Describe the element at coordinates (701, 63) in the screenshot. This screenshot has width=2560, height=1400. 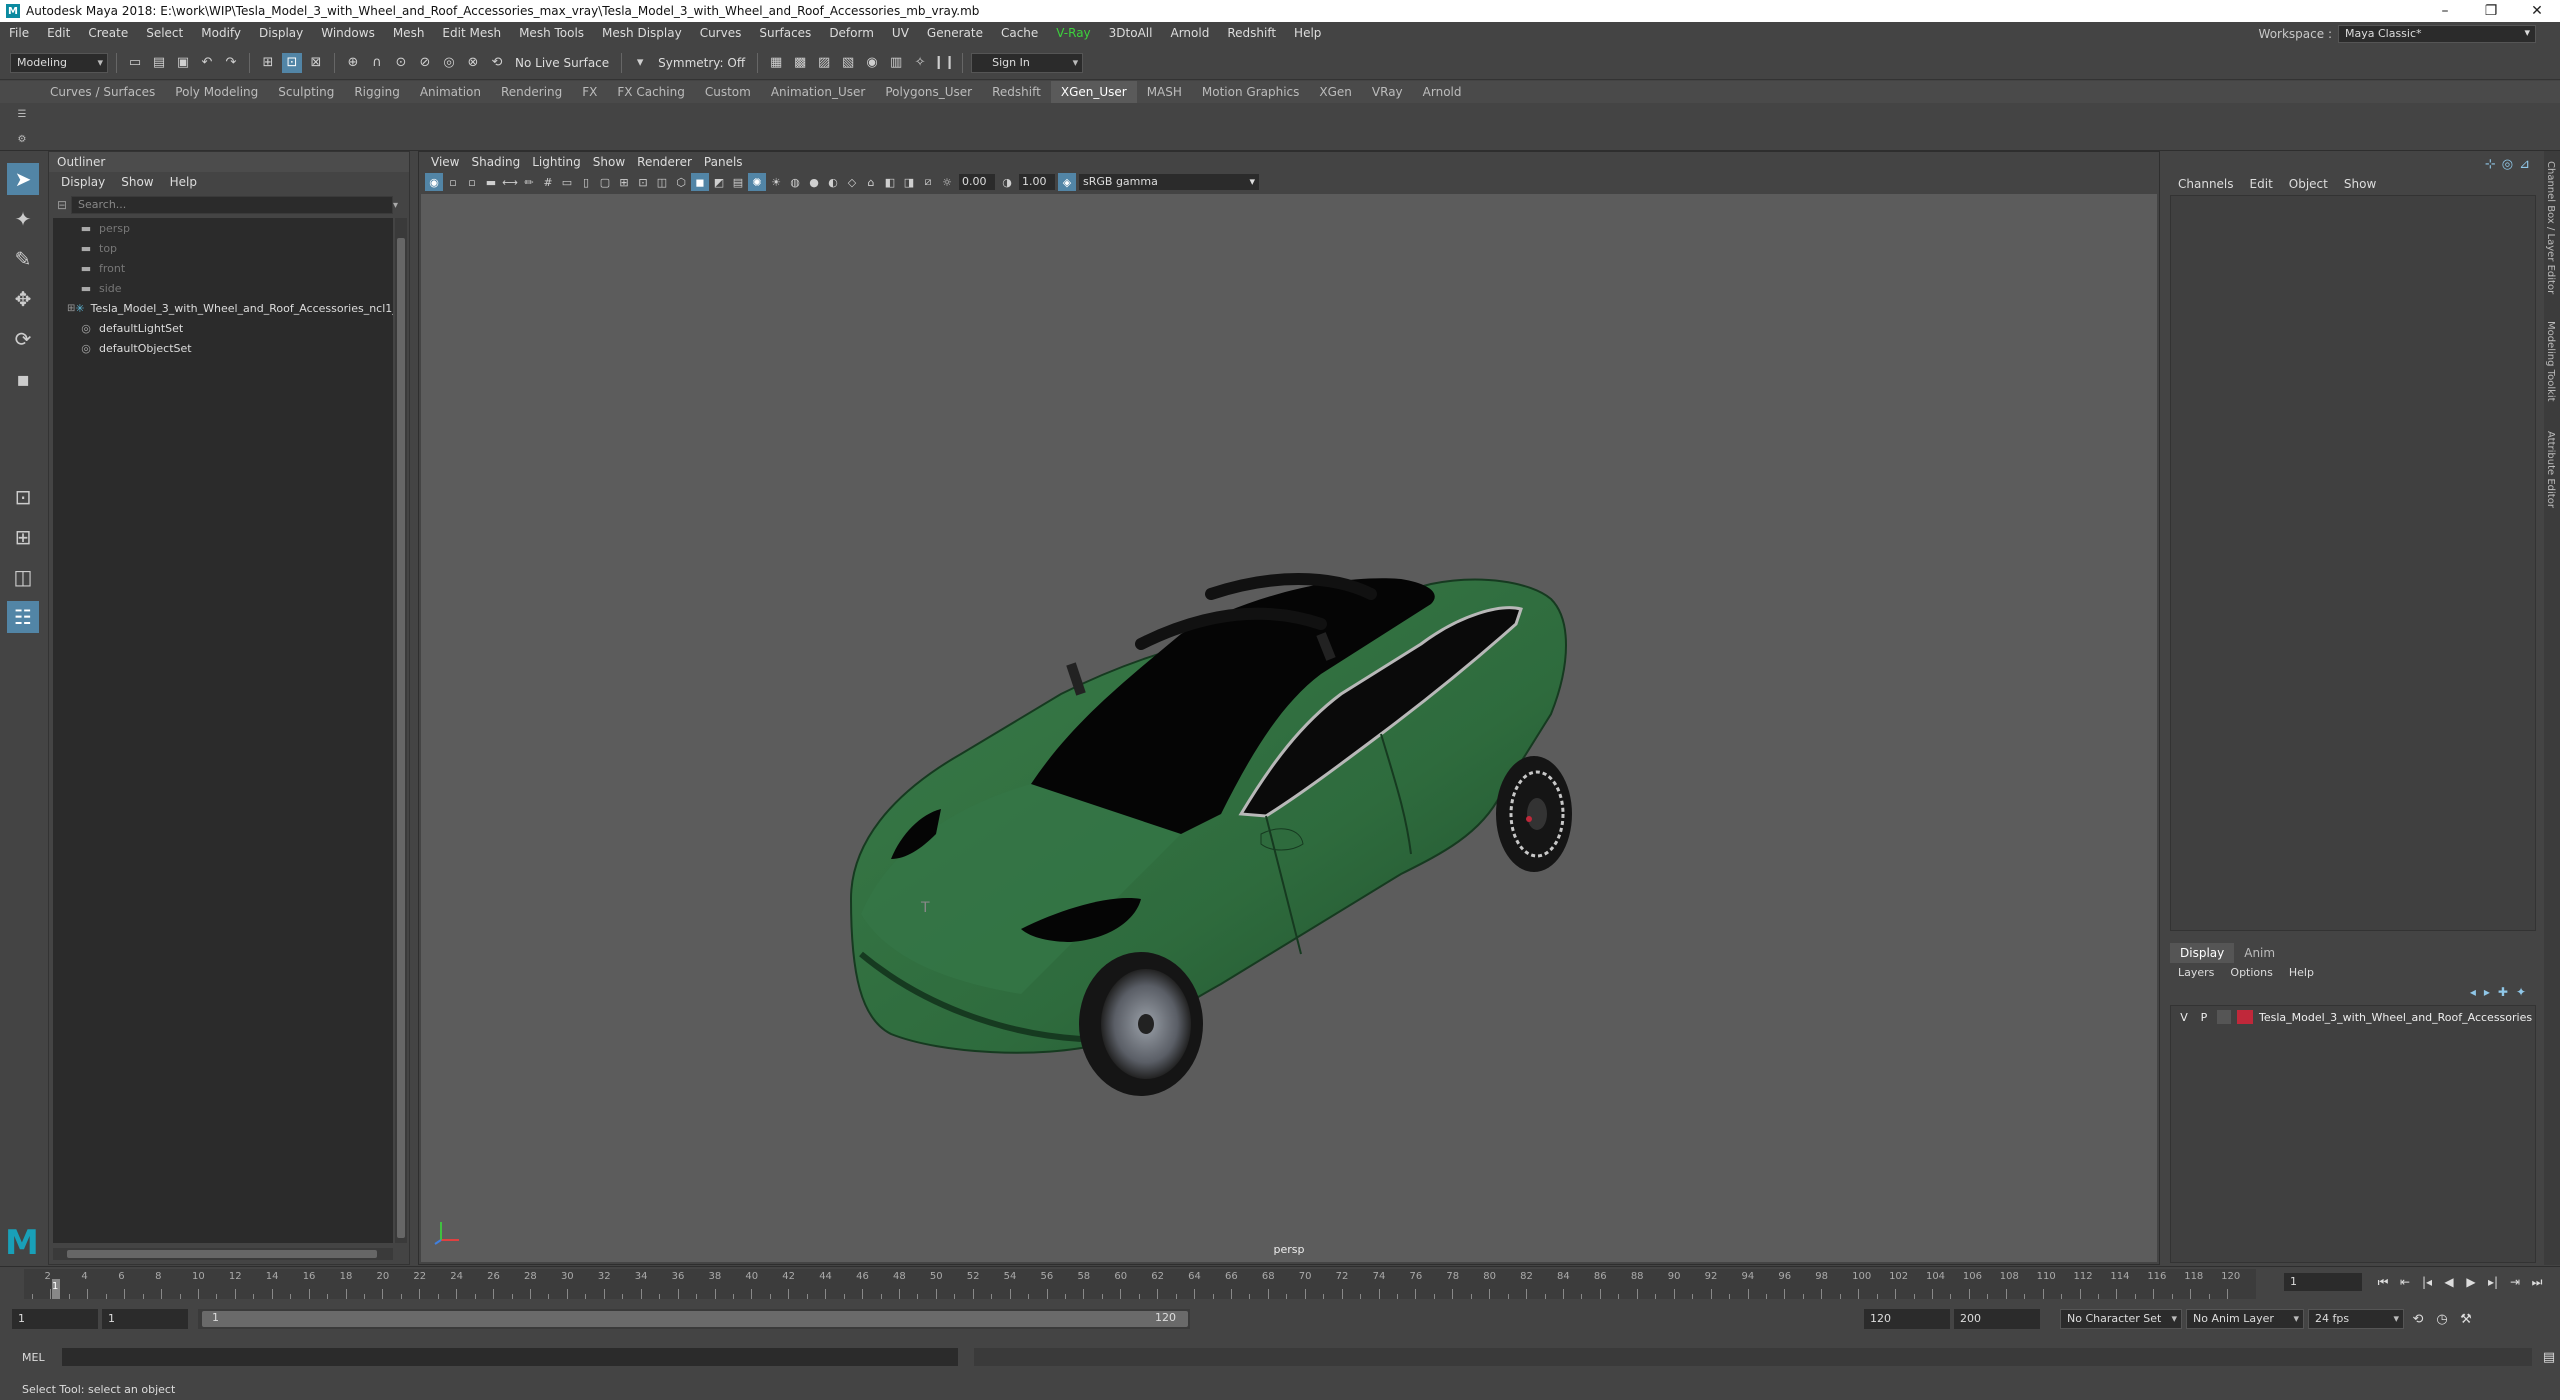
I see `symmetry-label: Symmetry: Off` at that location.